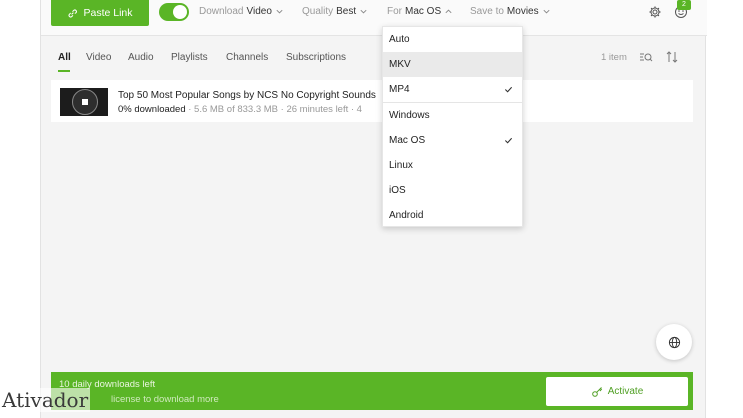 The height and width of the screenshot is (418, 743). I want to click on menu-item-label: iOS, so click(397, 190).